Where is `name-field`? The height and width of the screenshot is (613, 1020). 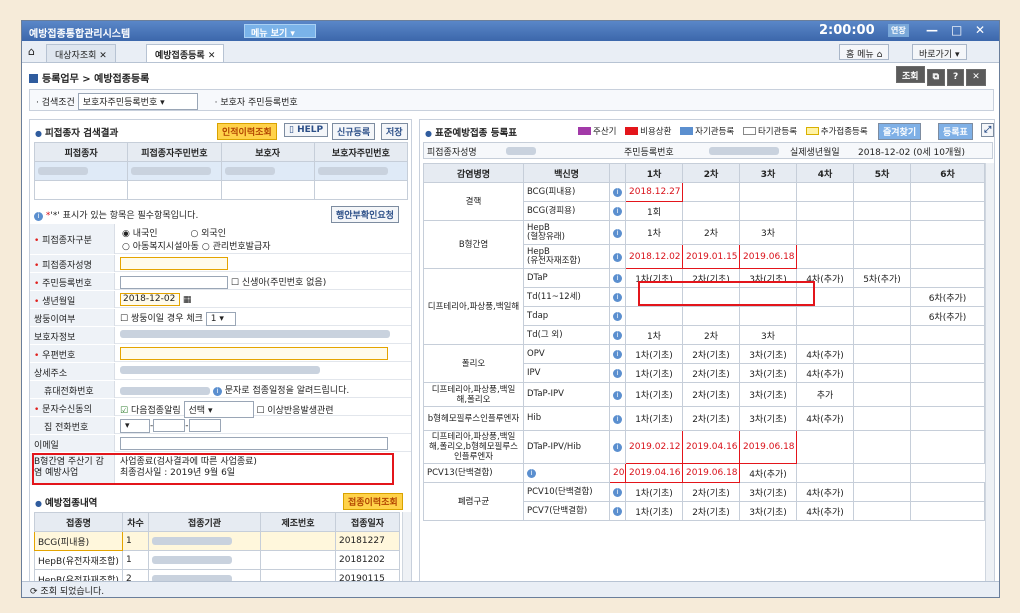 name-field is located at coordinates (174, 263).